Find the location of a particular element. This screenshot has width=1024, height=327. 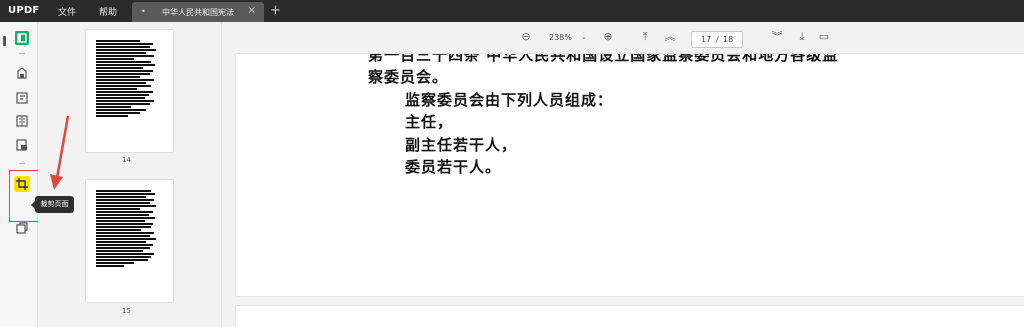

edit-icon is located at coordinates (22, 73).